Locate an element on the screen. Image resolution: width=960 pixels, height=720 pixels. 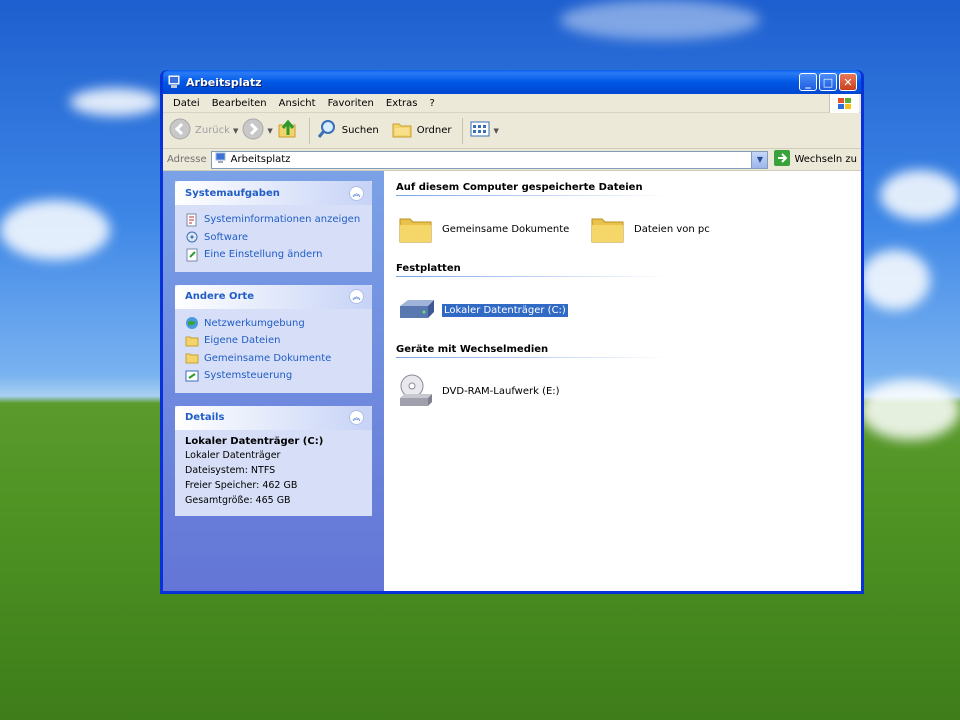
back-button: Zurück ▼ is located at coordinates (203, 130).